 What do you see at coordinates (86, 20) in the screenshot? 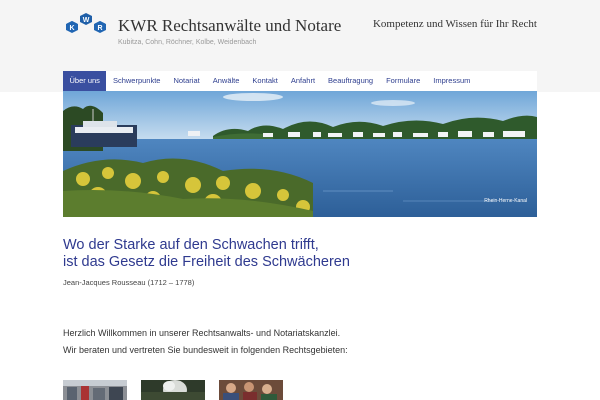
I see `logo-letter-w: W` at bounding box center [86, 20].